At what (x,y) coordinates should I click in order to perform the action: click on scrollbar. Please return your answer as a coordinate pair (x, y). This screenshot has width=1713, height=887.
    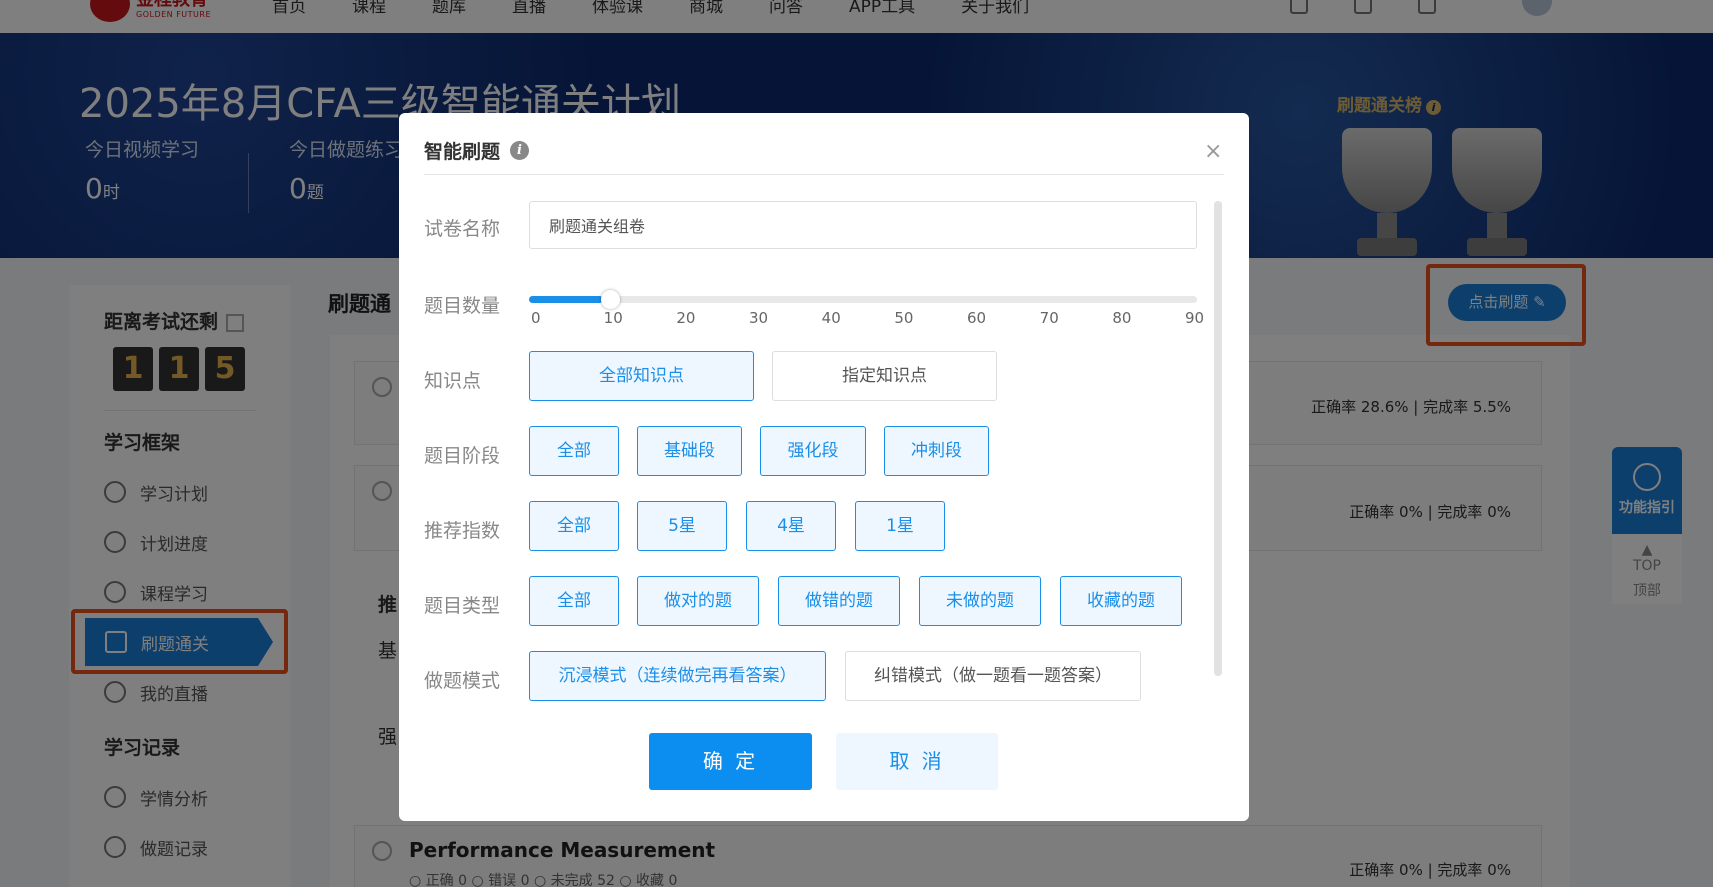
    Looking at the image, I should click on (1218, 438).